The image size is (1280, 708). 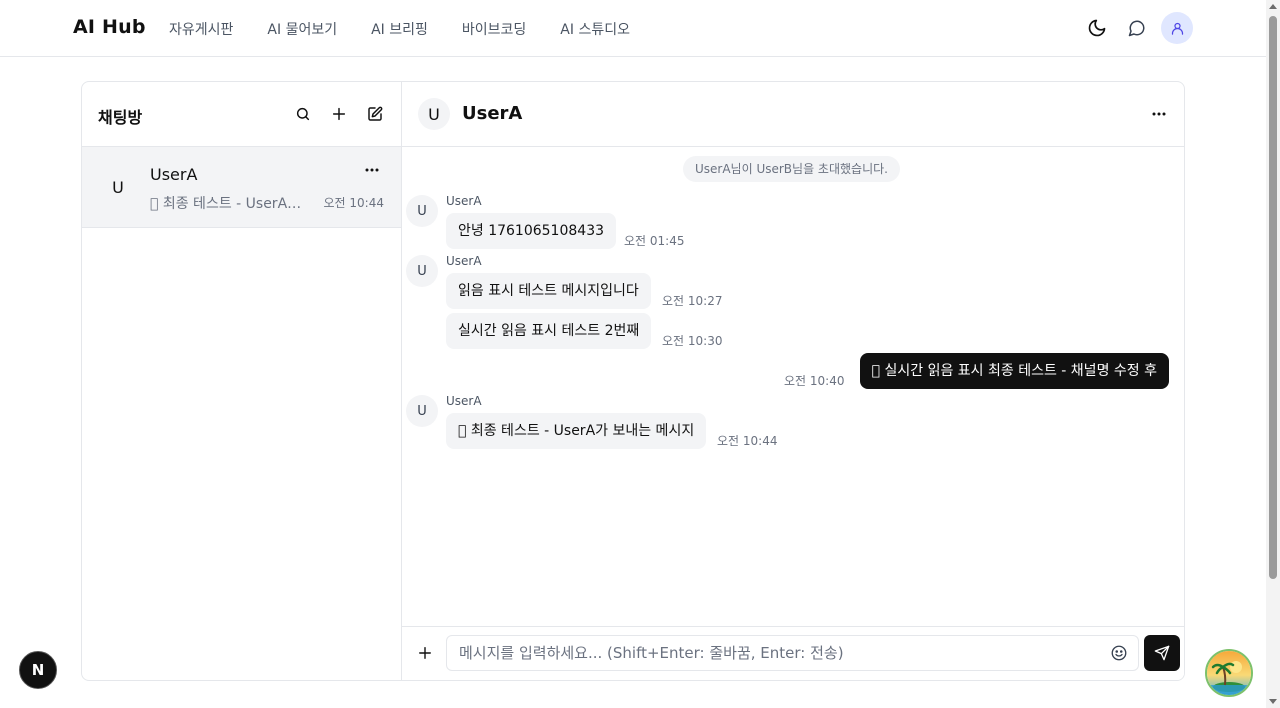 I want to click on island-icon, so click(x=1229, y=673).